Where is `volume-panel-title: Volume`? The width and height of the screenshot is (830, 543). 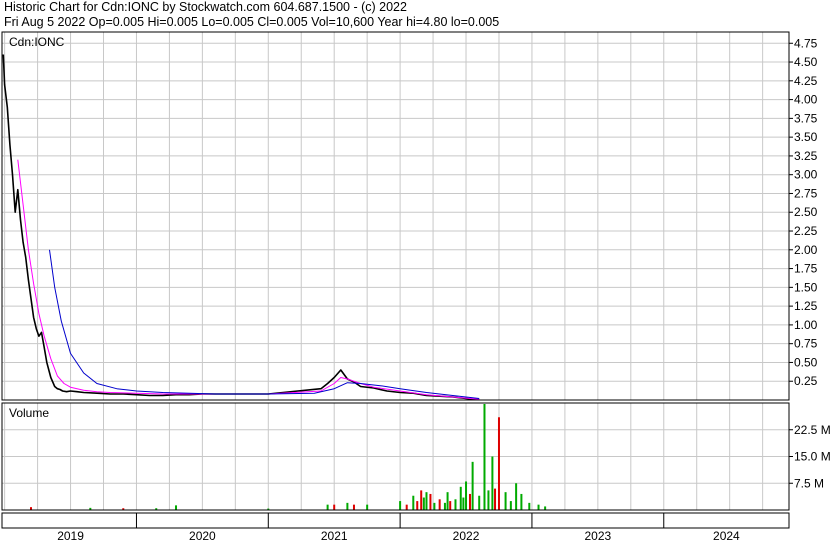 volume-panel-title: Volume is located at coordinates (29, 413).